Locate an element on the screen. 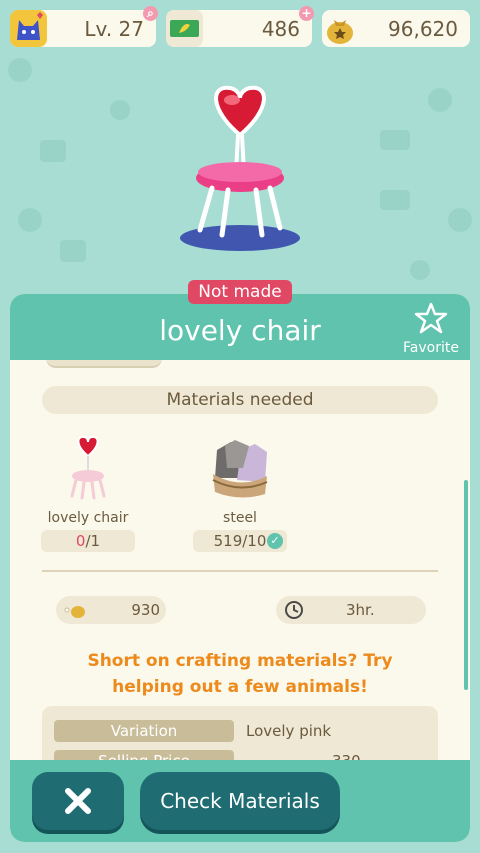 This screenshot has width=480, height=853. item-details: Variation Lovely pink Selling Price 330 is located at coordinates (240, 733).